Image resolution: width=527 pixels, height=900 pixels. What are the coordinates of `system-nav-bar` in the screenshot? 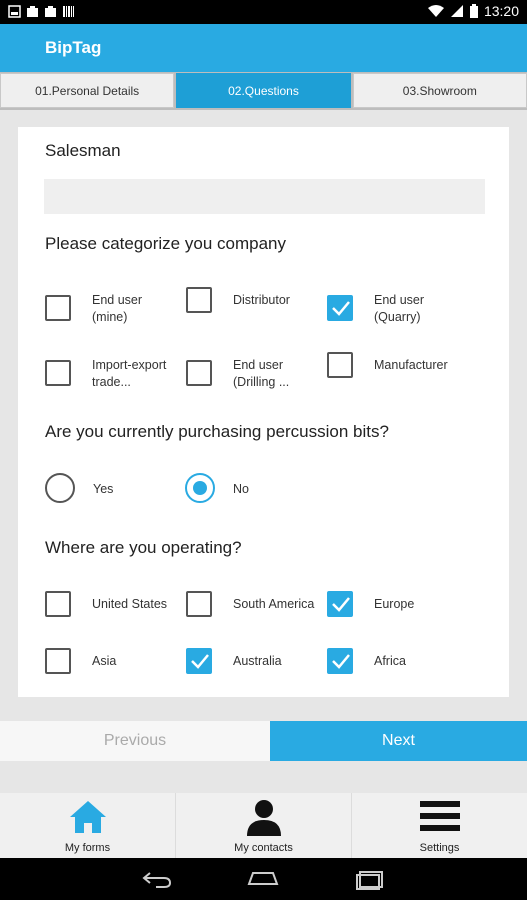 It's located at (263, 879).